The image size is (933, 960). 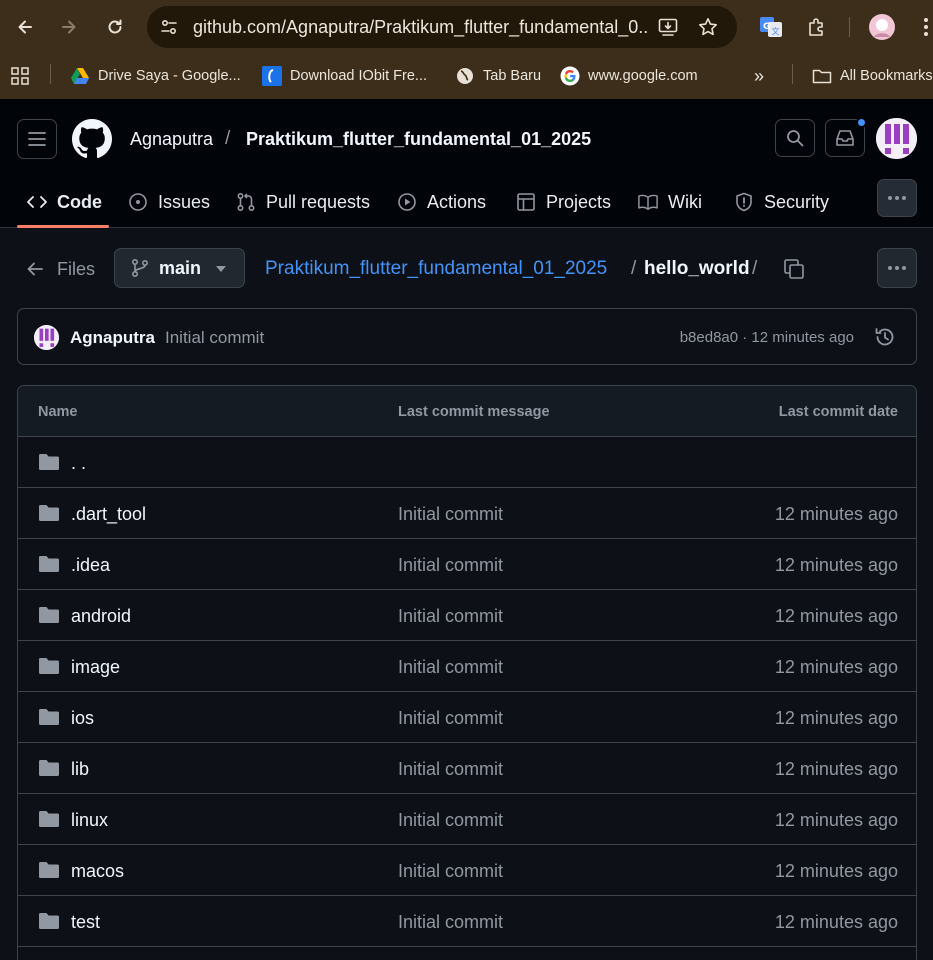 What do you see at coordinates (418, 139) in the screenshot?
I see `repo-name-link: Praktikum_flutter_fundamental_01_2025` at bounding box center [418, 139].